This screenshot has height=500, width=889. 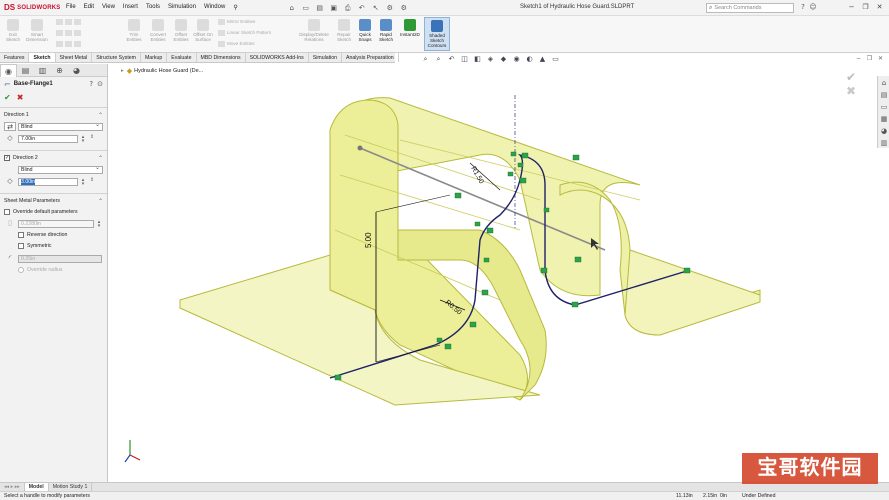 What do you see at coordinates (69, 33) in the screenshot?
I see `rectangle-tools` at bounding box center [69, 33].